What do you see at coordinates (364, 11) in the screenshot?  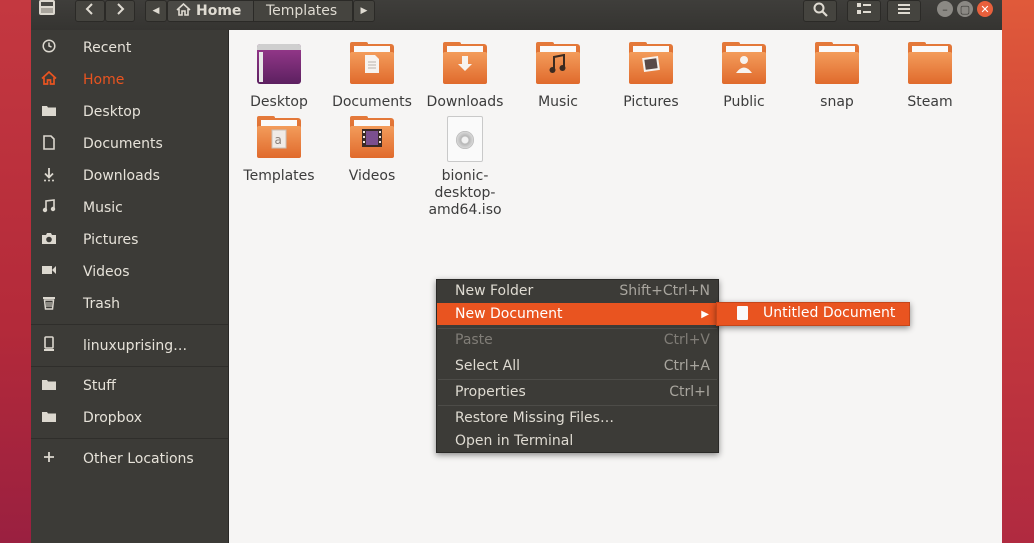 I see `path-scroll-right-button: ▶` at bounding box center [364, 11].